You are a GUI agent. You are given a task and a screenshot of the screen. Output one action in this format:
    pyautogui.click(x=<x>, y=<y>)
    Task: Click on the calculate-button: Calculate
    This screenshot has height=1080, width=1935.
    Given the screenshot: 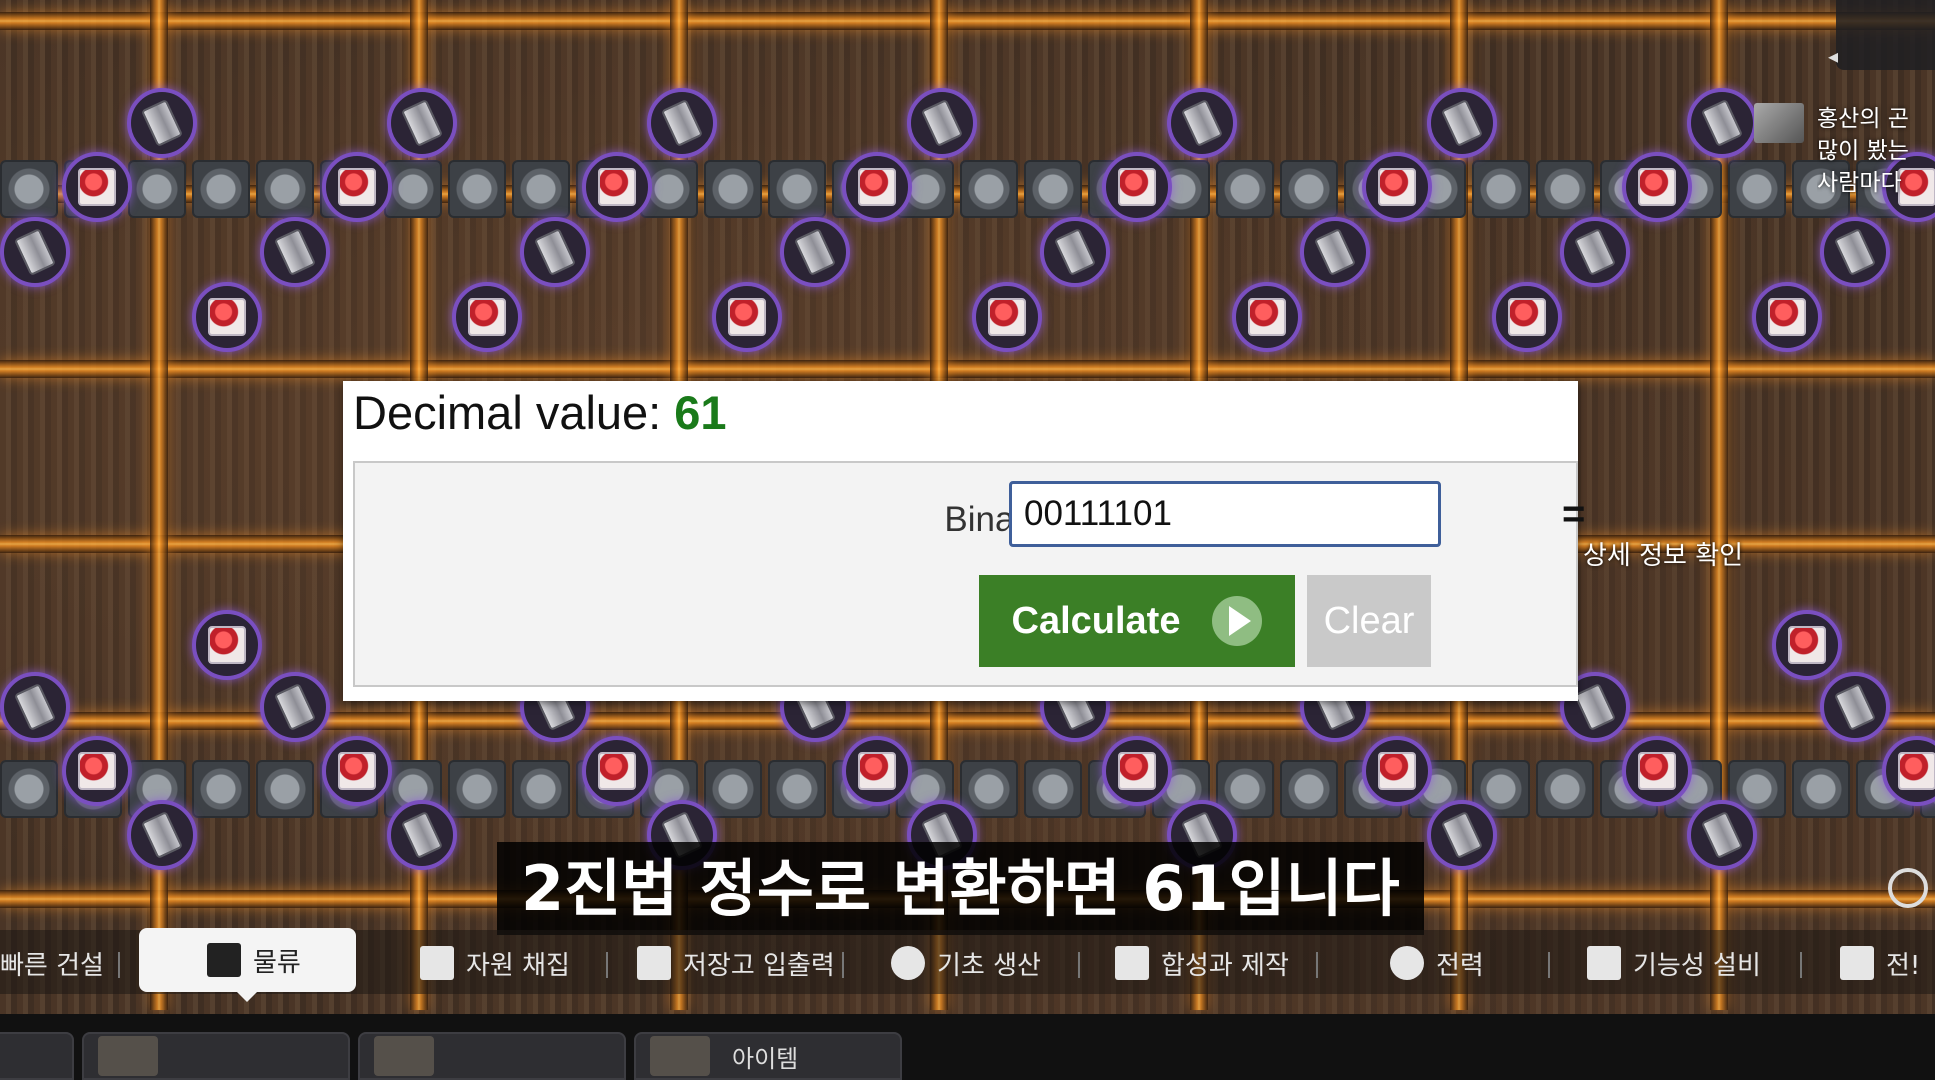 What is the action you would take?
    pyautogui.click(x=1137, y=621)
    